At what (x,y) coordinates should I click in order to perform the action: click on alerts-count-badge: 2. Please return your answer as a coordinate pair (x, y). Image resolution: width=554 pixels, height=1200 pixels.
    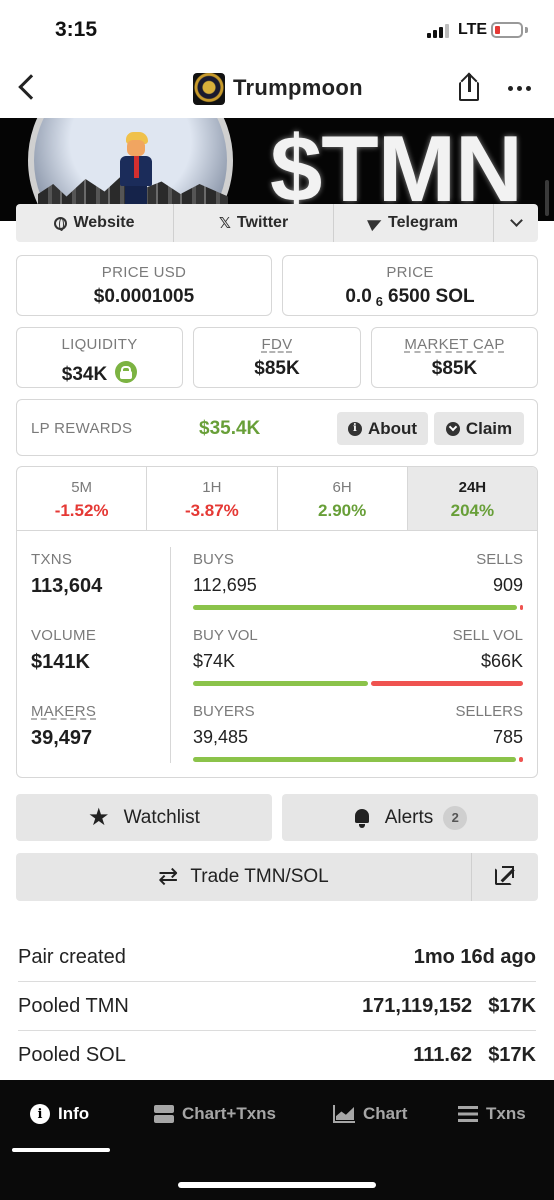
    Looking at the image, I should click on (455, 817).